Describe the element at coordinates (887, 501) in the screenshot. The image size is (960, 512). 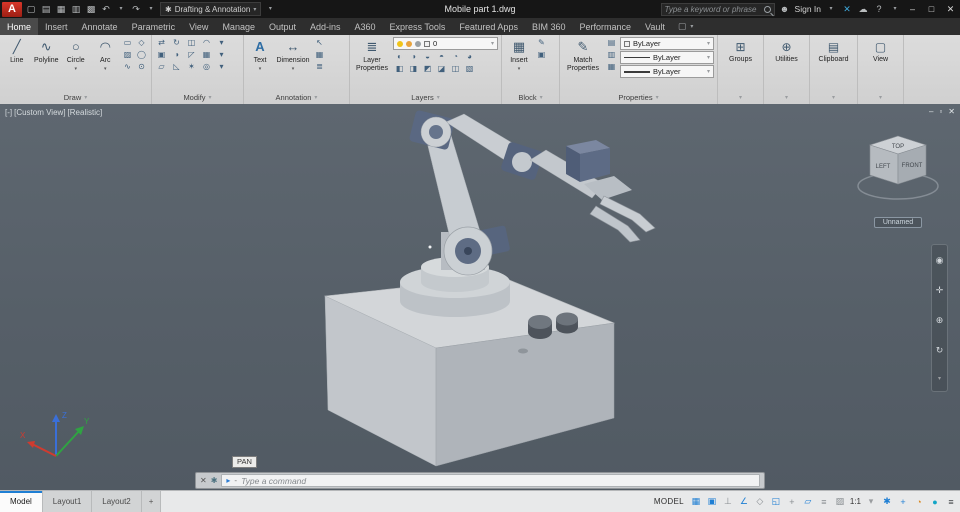
I see `workspace-switch-icon: ✱` at that location.